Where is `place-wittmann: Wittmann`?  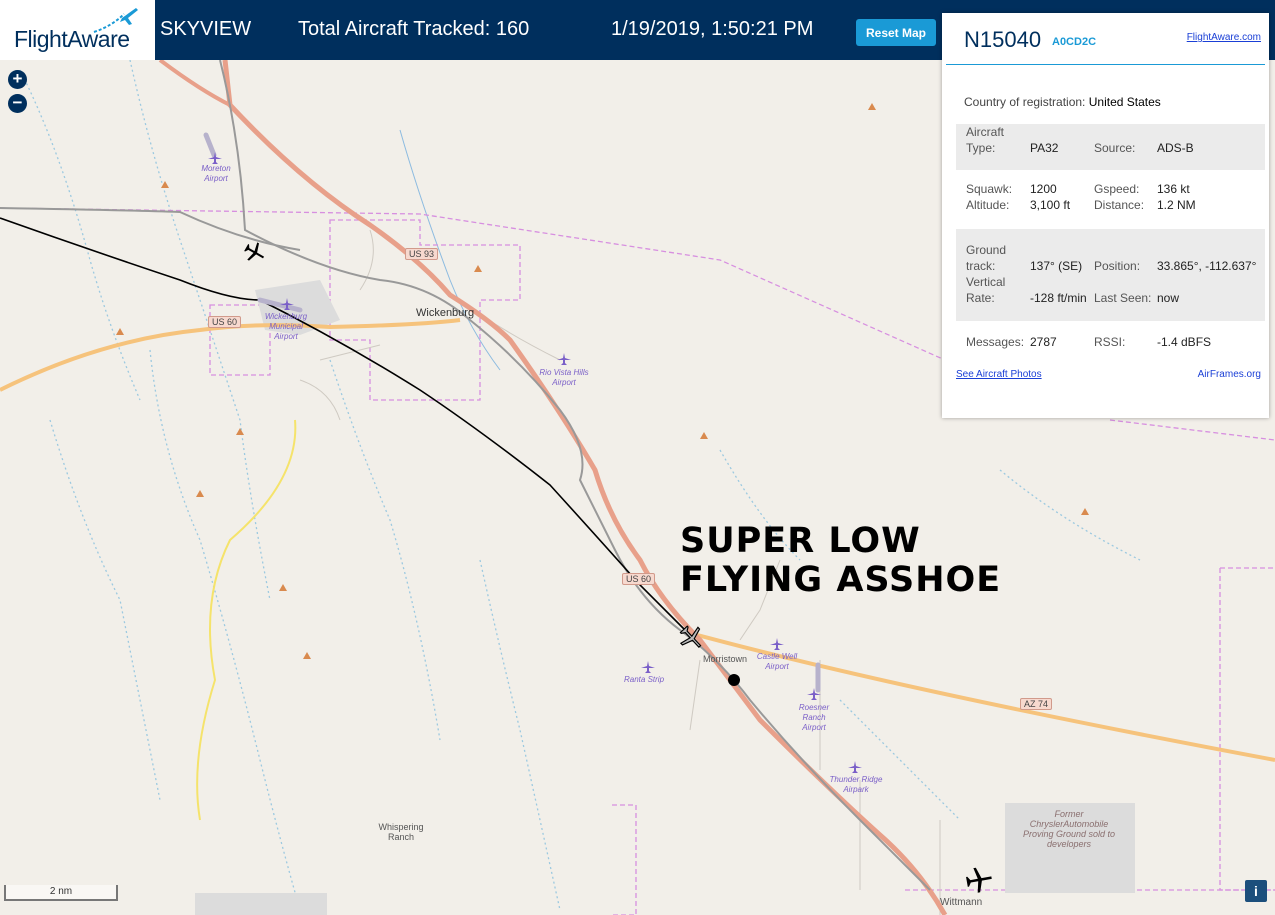
place-wittmann: Wittmann is located at coordinates (961, 902).